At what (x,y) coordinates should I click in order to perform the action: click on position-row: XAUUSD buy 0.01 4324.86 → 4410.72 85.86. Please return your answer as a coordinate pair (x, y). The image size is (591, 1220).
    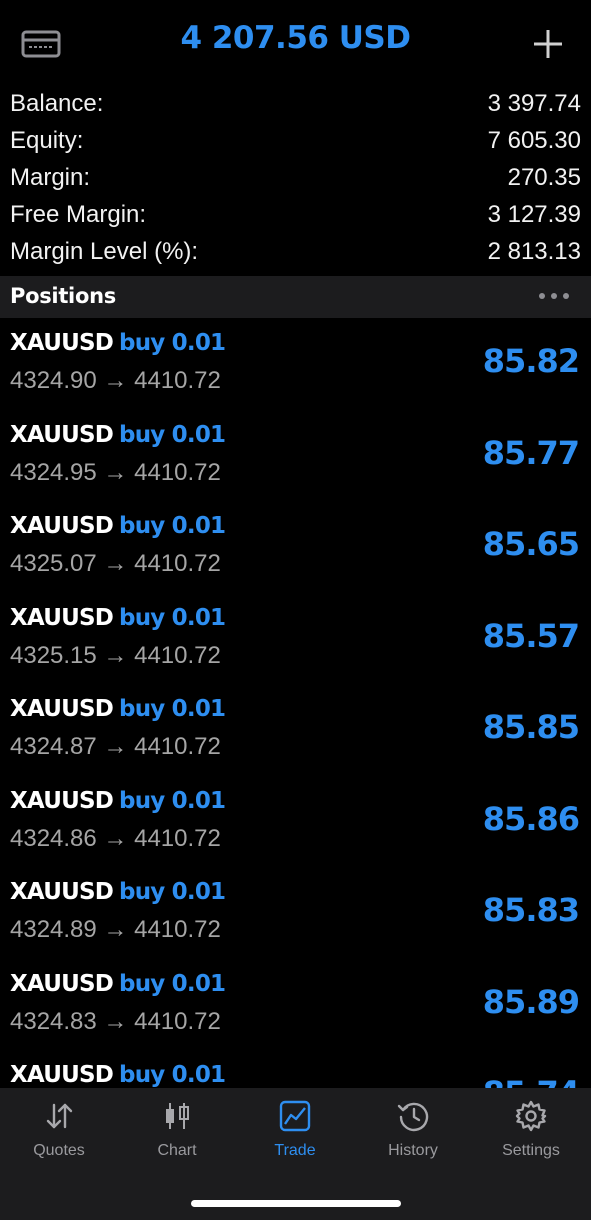
    Looking at the image, I should click on (295, 822).